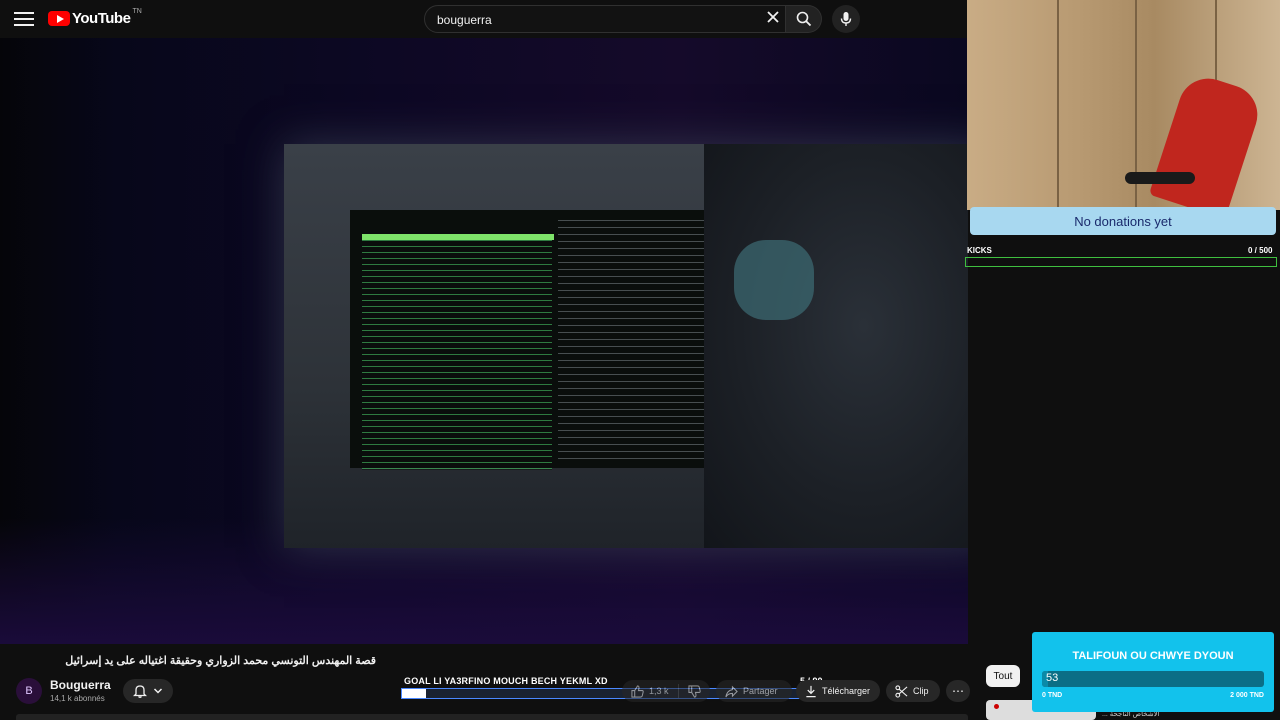  Describe the element at coordinates (140, 691) in the screenshot. I see `bell-icon` at that location.